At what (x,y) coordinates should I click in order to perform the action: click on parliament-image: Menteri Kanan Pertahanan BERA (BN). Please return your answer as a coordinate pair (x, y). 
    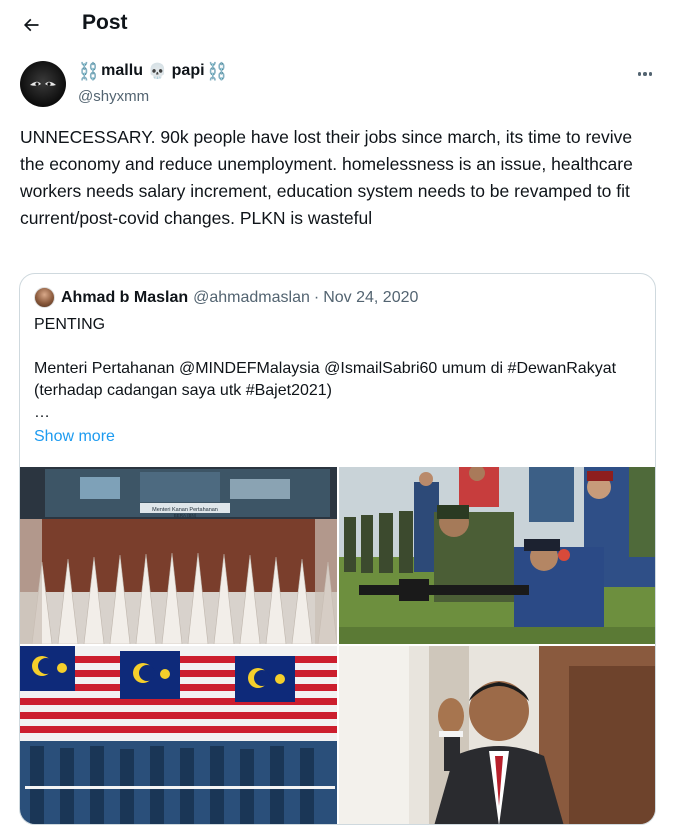
    Looking at the image, I should click on (178, 555).